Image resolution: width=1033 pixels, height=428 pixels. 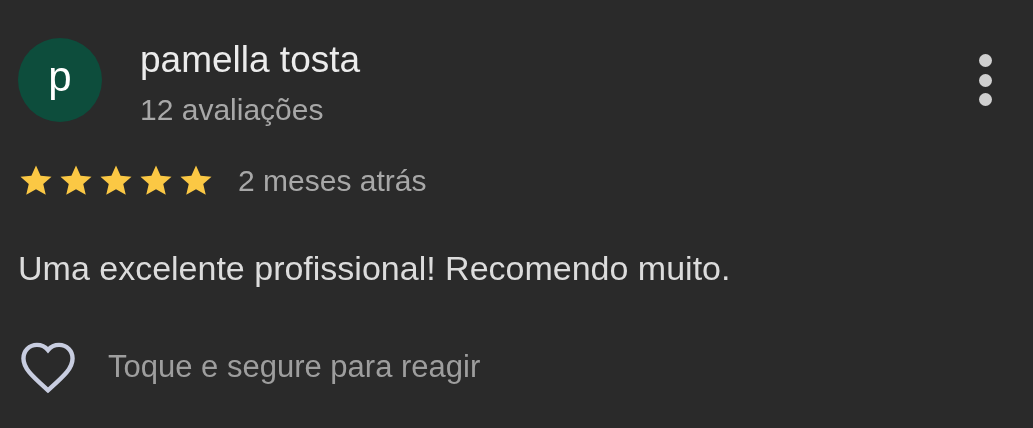 What do you see at coordinates (232, 110) in the screenshot?
I see `review-count: 12 avaliações` at bounding box center [232, 110].